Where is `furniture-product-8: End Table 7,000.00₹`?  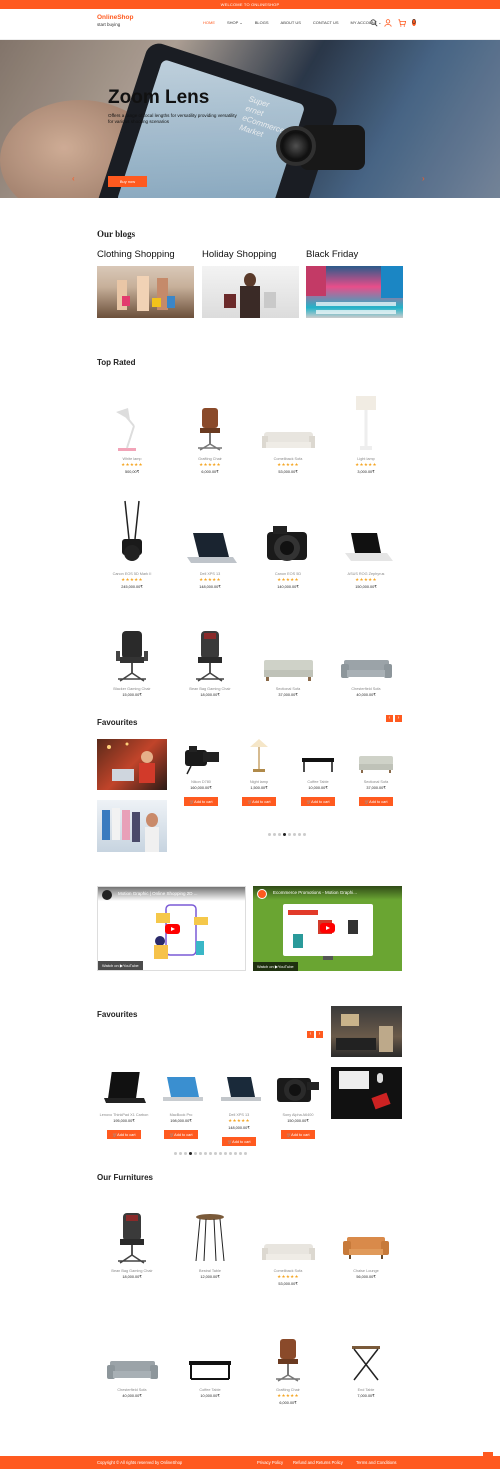 furniture-product-8: End Table 7,000.00₹ is located at coordinates (366, 1358).